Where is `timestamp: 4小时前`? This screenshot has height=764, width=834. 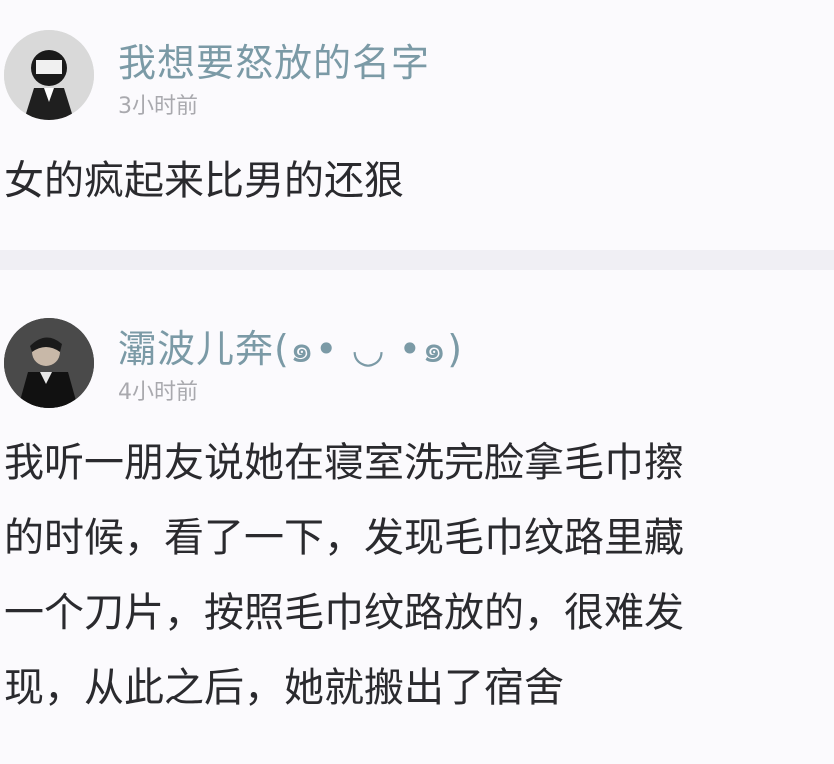 timestamp: 4小时前 is located at coordinates (158, 392).